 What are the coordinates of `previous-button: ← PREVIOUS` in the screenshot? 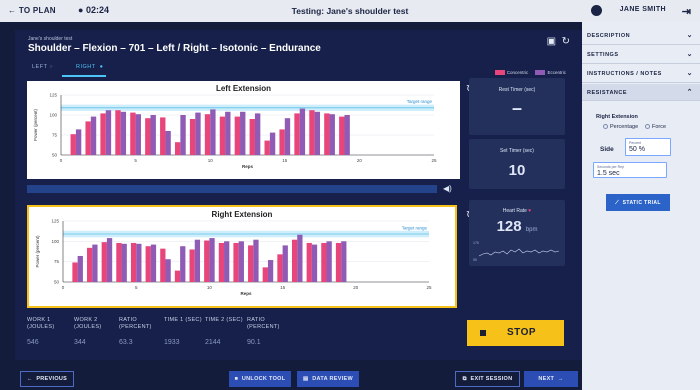 It's located at (47, 379).